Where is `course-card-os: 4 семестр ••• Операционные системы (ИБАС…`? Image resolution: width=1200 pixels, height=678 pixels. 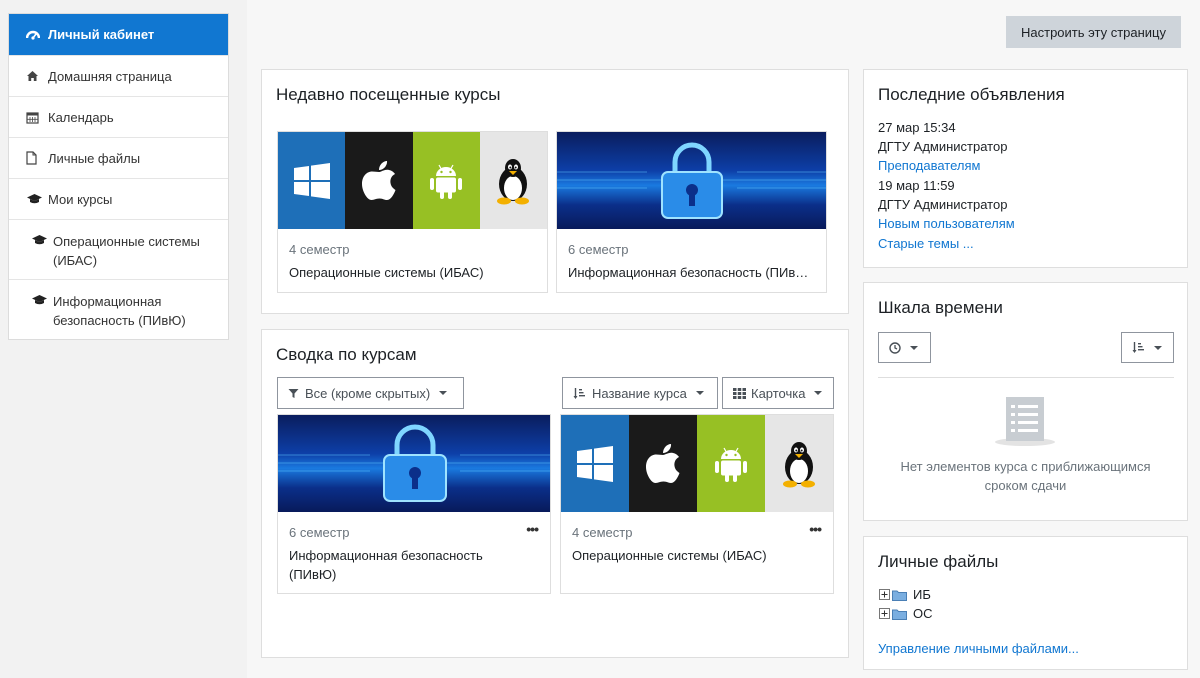 course-card-os: 4 семестр ••• Операционные системы (ИБАС… is located at coordinates (697, 504).